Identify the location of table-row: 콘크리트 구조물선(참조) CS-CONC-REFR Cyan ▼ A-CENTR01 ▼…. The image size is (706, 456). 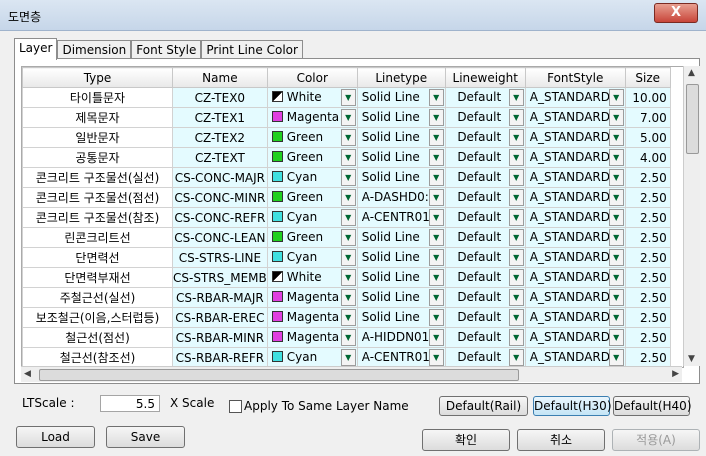
(346, 217).